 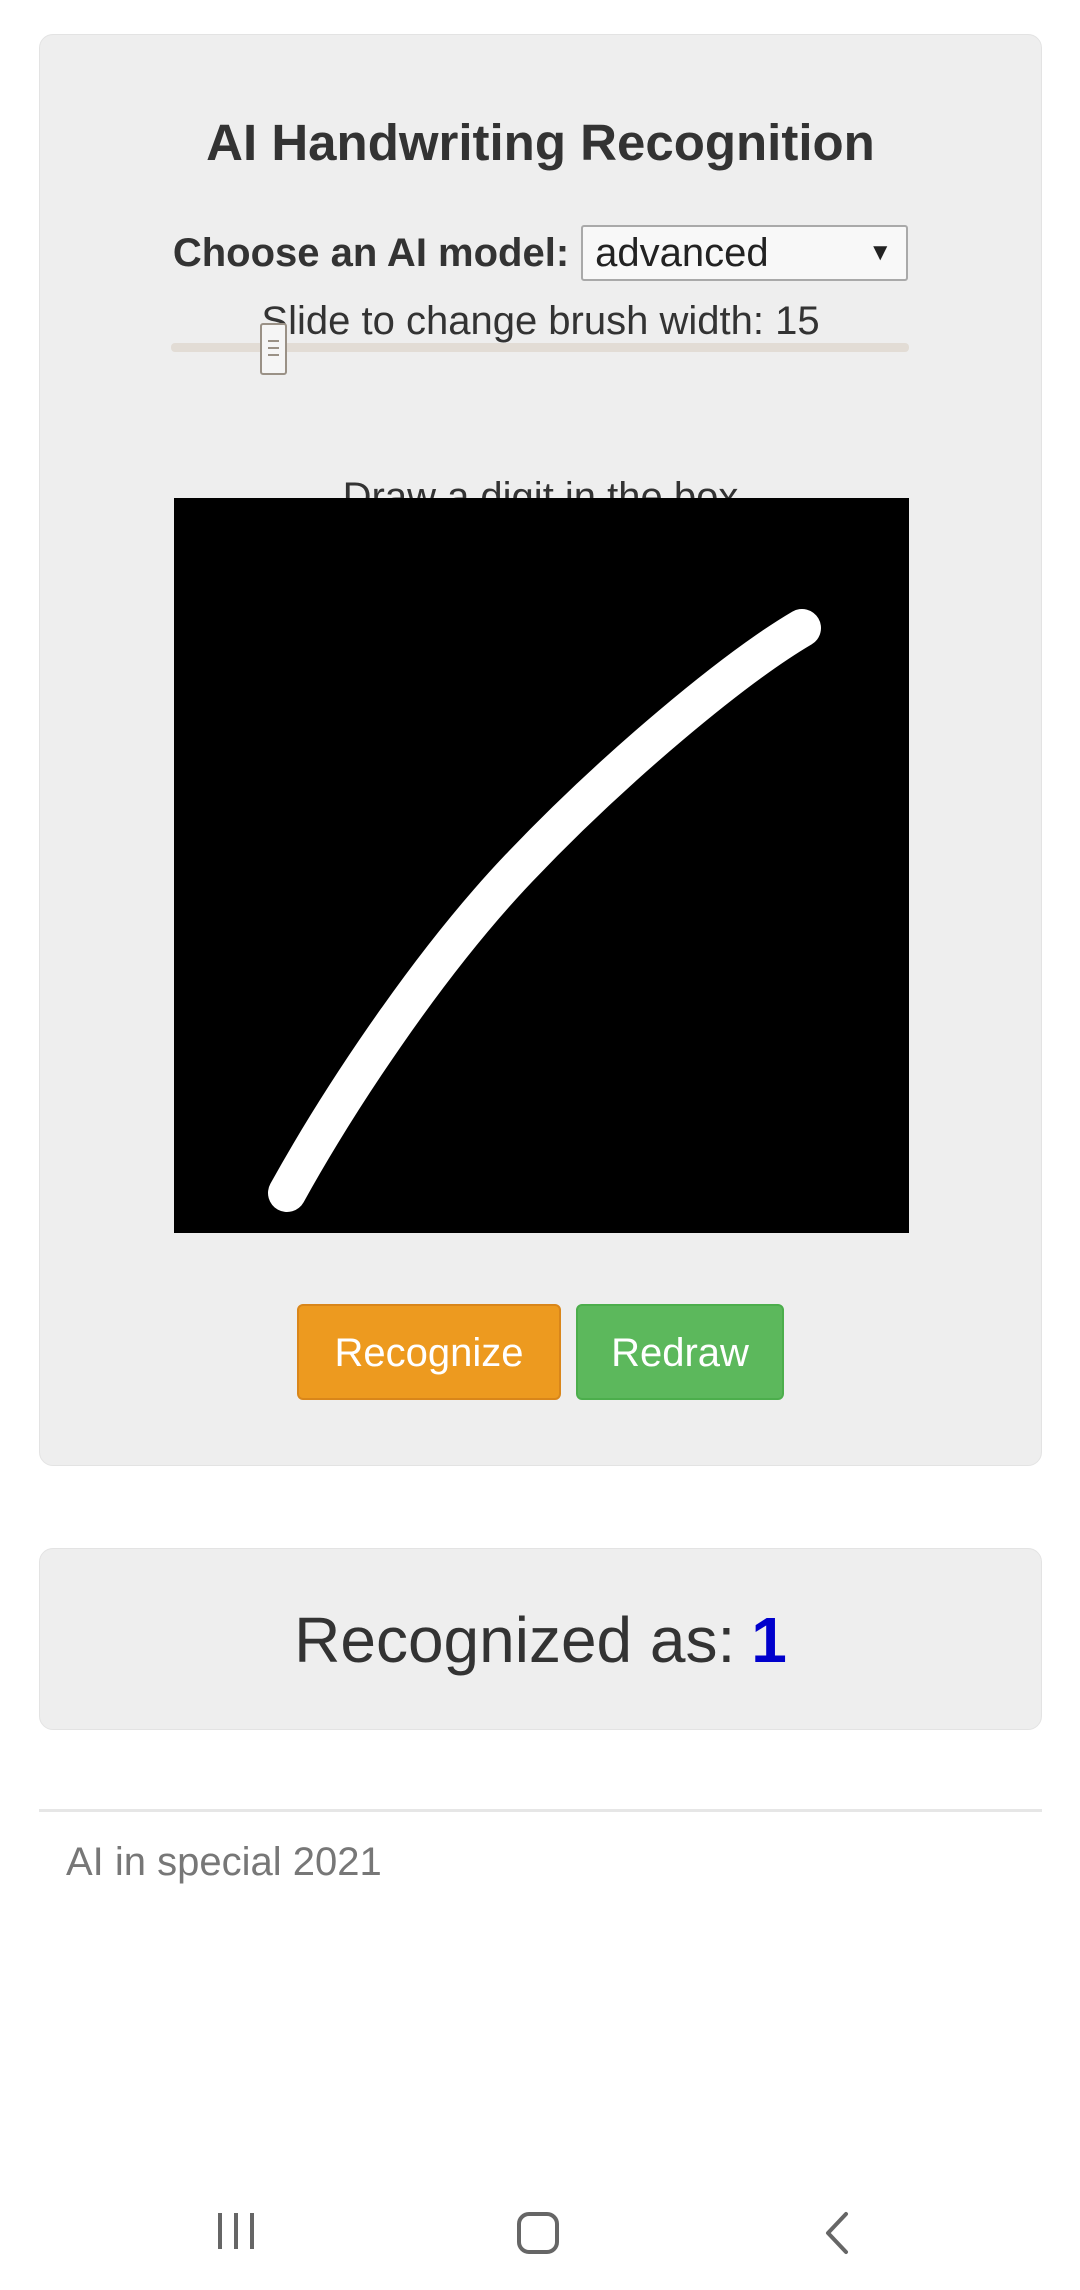 I want to click on model-select: advanced ▼, so click(x=745, y=253).